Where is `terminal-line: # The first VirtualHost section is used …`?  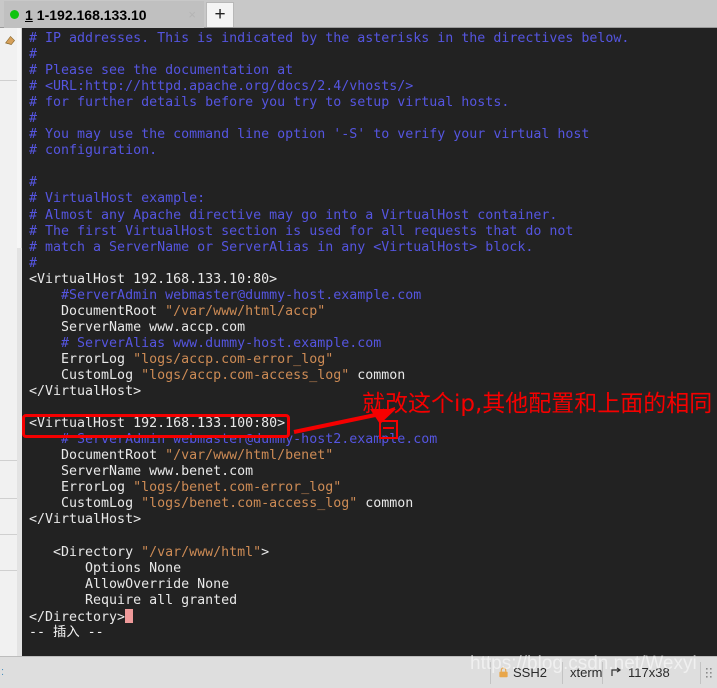
terminal-line: # The first VirtualHost section is used … is located at coordinates (329, 232).